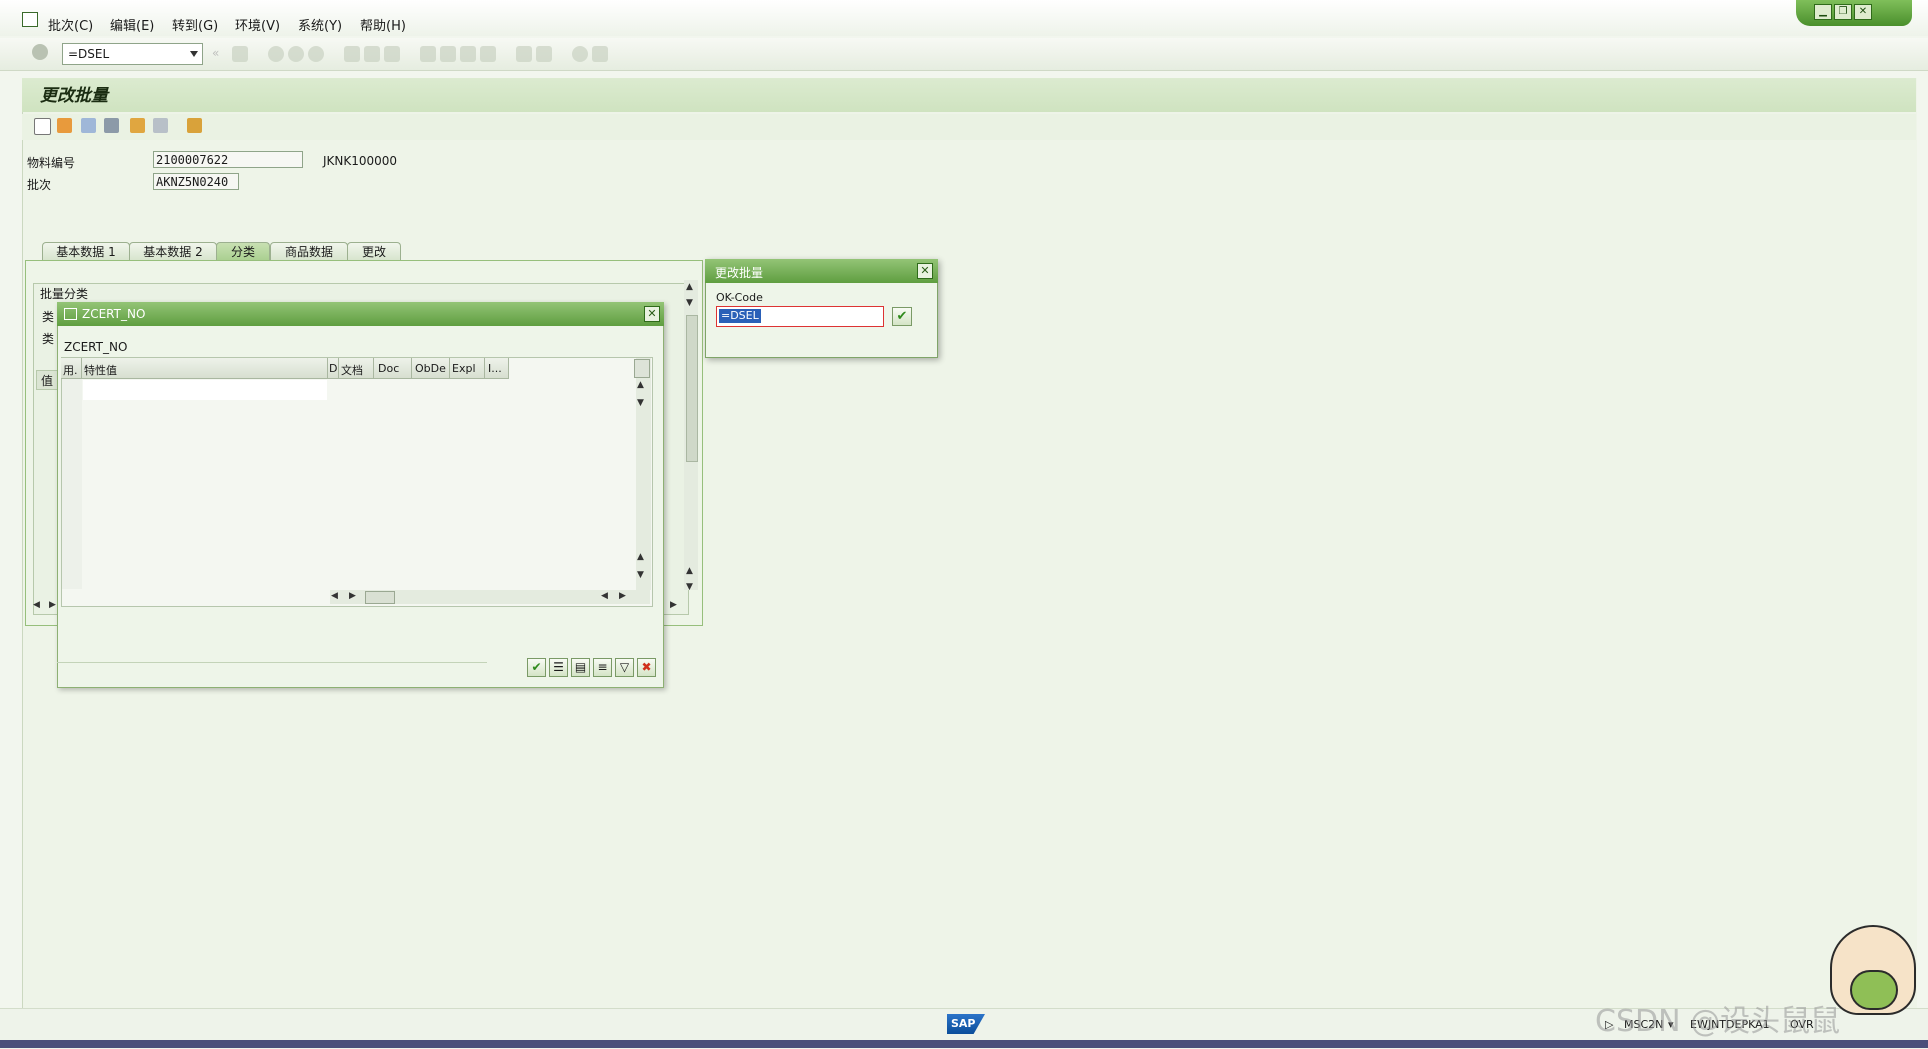 The width and height of the screenshot is (1928, 1049). I want to click on column-header: Doc, so click(388, 368).